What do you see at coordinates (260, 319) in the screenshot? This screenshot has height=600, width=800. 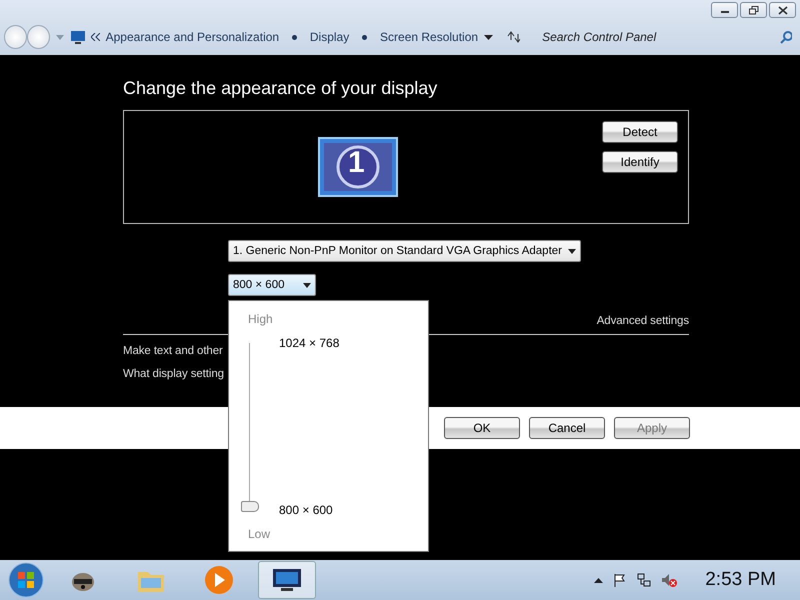 I see `high-label: High` at bounding box center [260, 319].